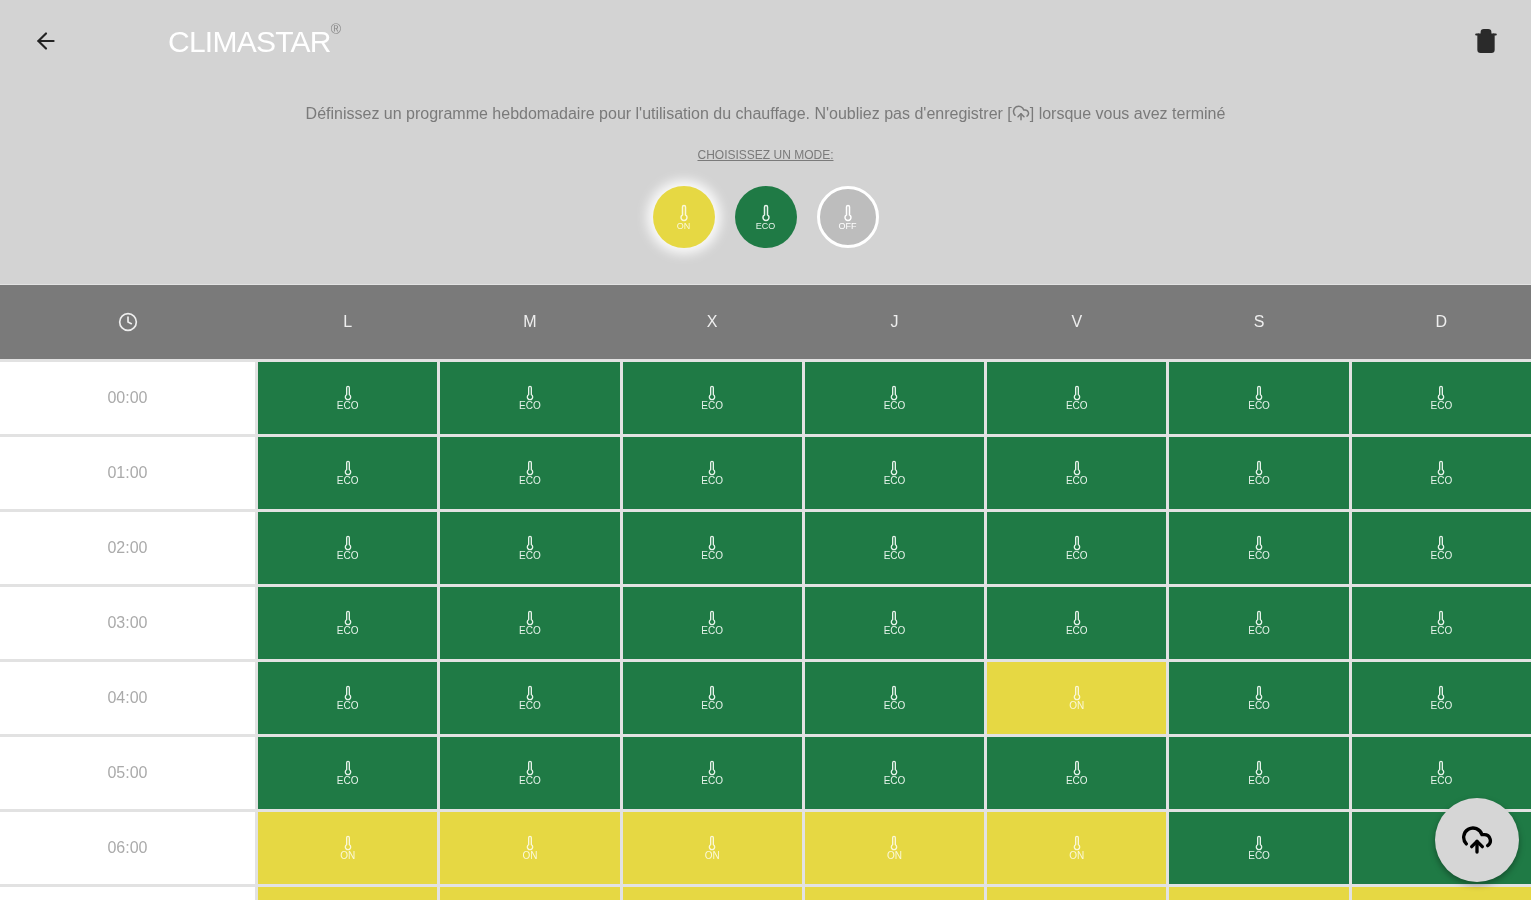 The image size is (1531, 900). What do you see at coordinates (712, 322) in the screenshot?
I see `day-header: X` at bounding box center [712, 322].